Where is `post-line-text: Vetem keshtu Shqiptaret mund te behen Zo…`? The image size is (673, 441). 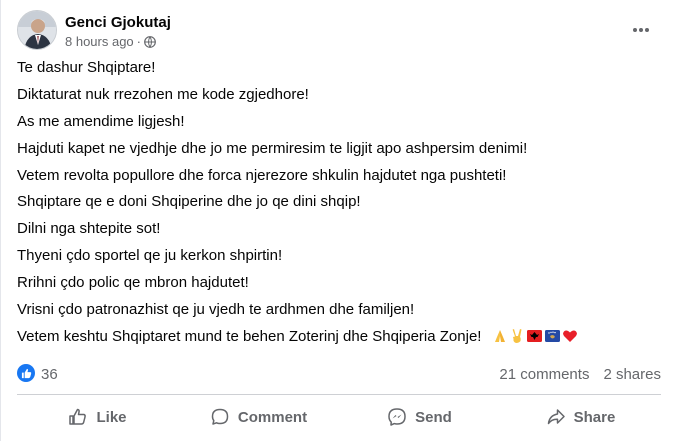 post-line-text: Vetem keshtu Shqiptaret mund te behen Zo… is located at coordinates (249, 336).